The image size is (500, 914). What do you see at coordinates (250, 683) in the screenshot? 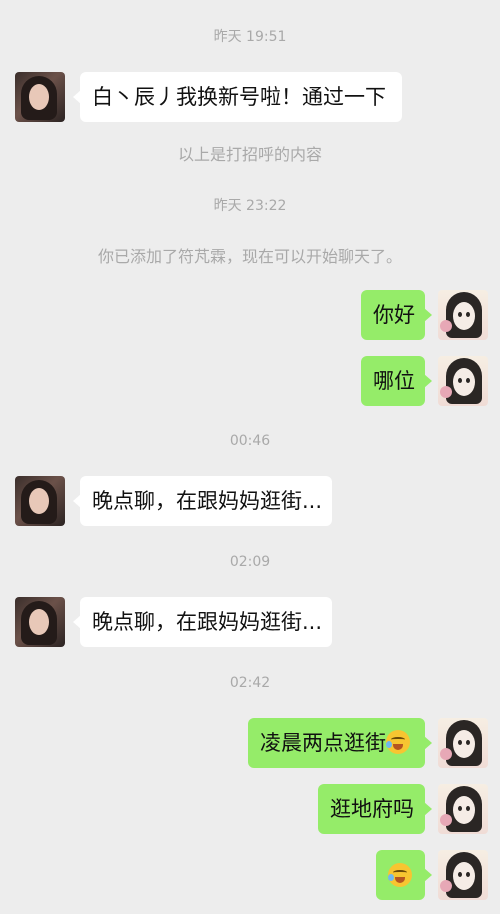
I see `timestamp: 02:42` at bounding box center [250, 683].